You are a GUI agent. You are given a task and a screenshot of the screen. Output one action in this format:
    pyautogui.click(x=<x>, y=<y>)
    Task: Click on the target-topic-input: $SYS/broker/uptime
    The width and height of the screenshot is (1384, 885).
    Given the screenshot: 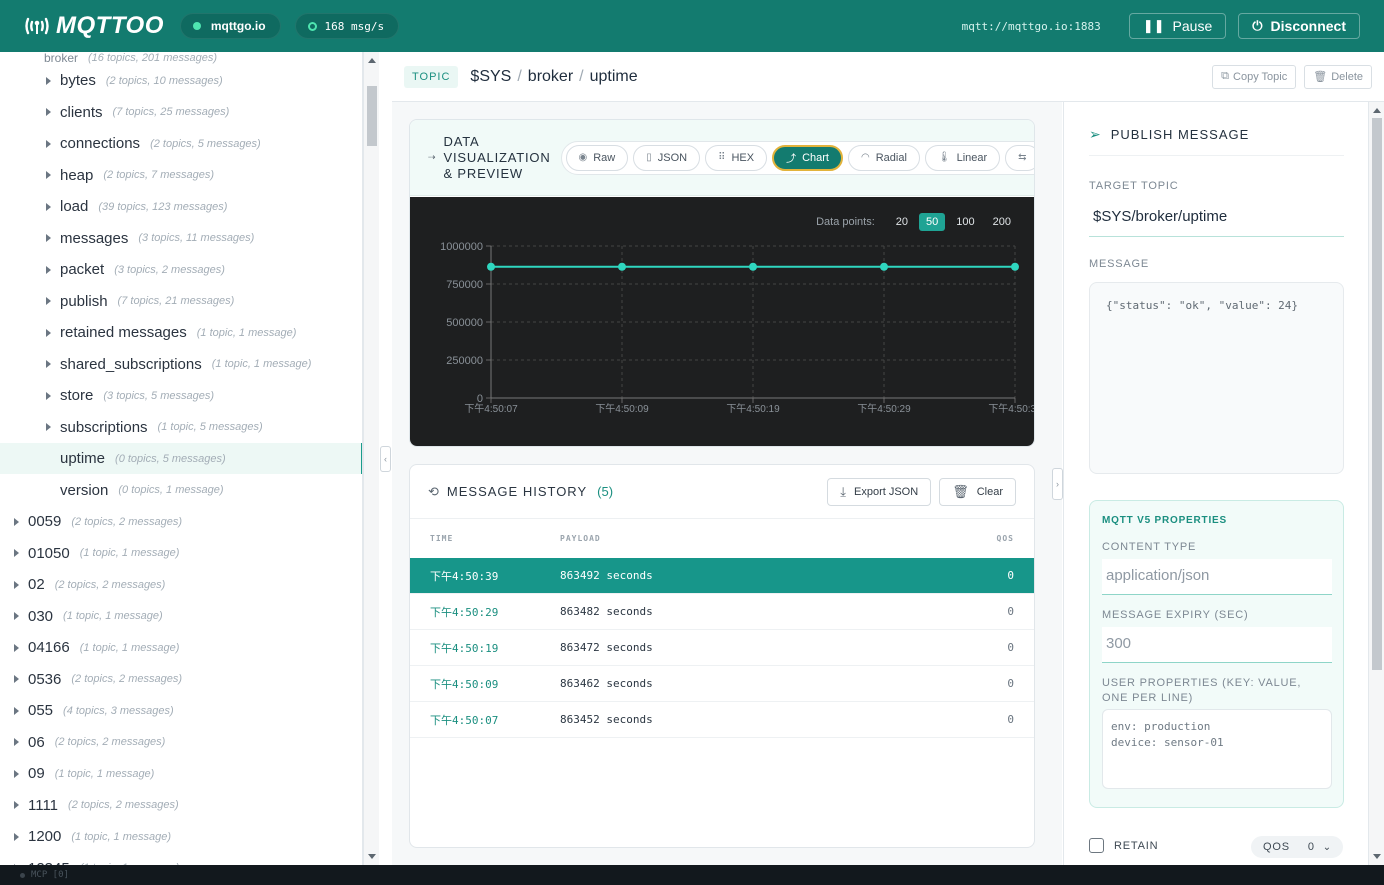 What is the action you would take?
    pyautogui.click(x=1216, y=218)
    